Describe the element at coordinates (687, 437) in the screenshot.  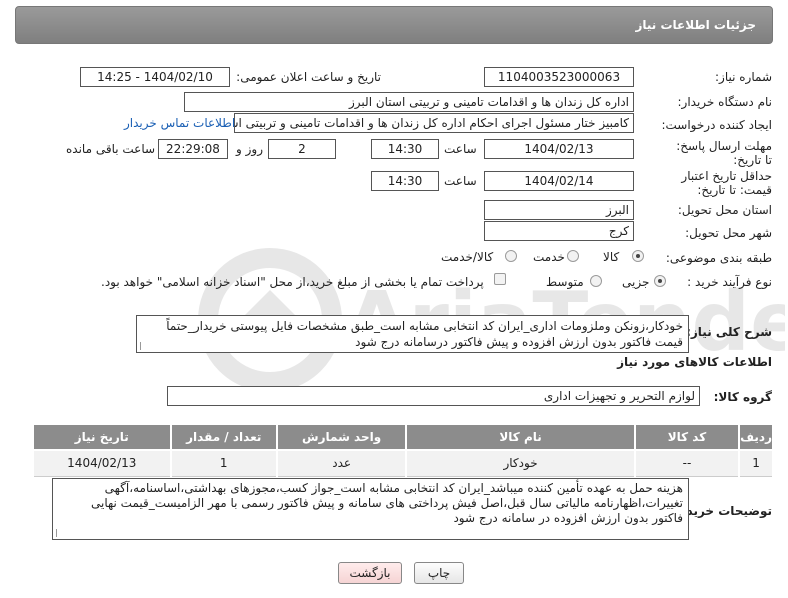
I see `col-code: کد کالا` at that location.